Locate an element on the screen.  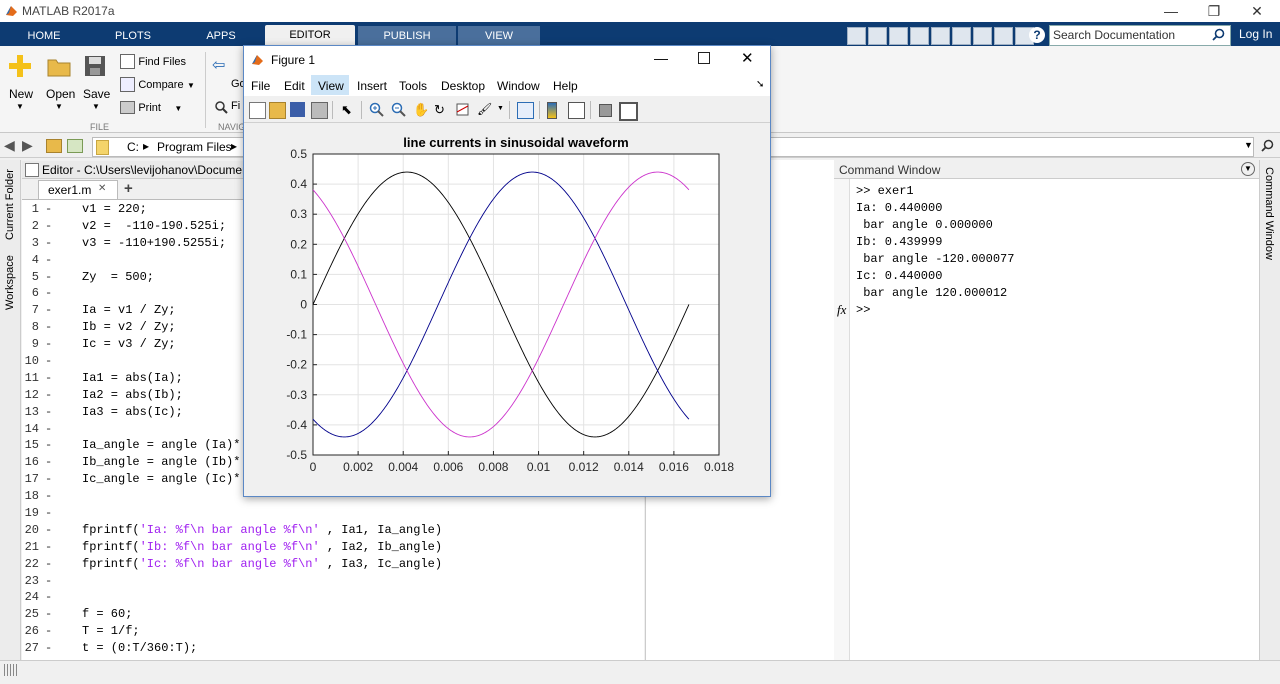
code-line: 23- is located at coordinates (333, 581).